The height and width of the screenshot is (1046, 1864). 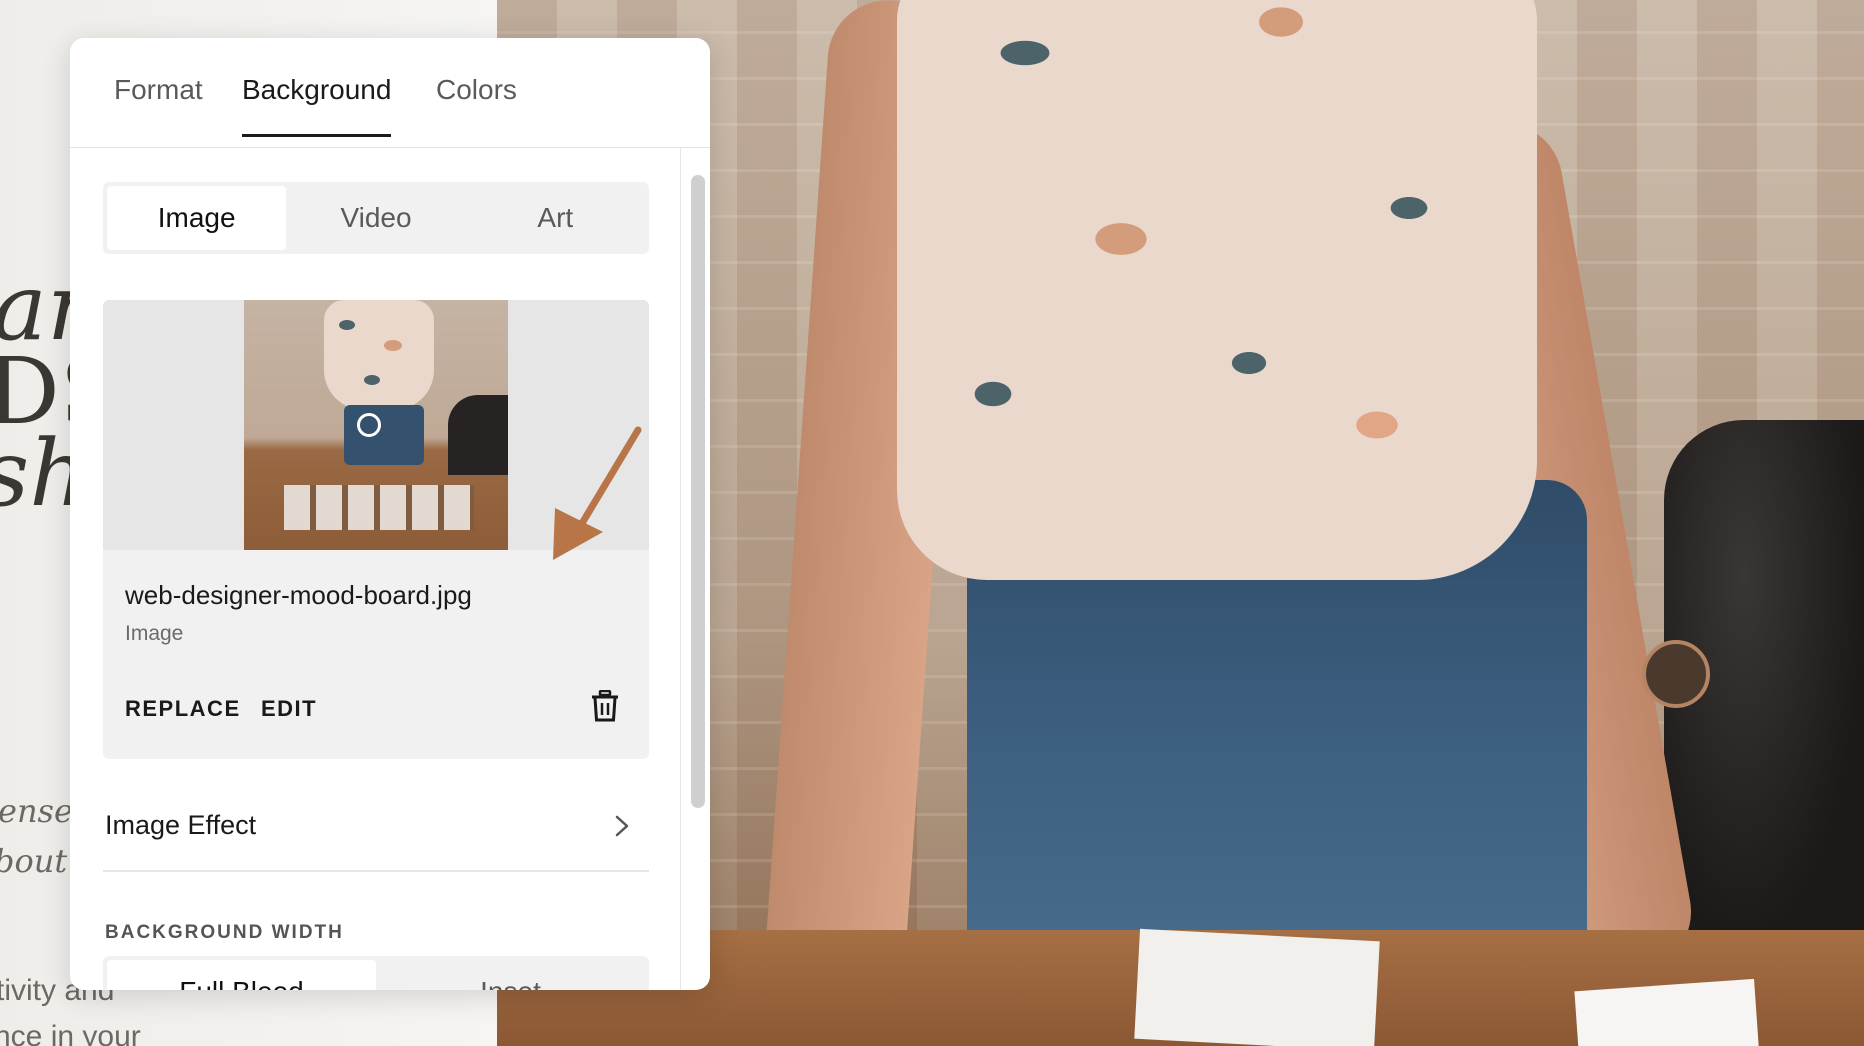 I want to click on file-type: Image, so click(x=154, y=633).